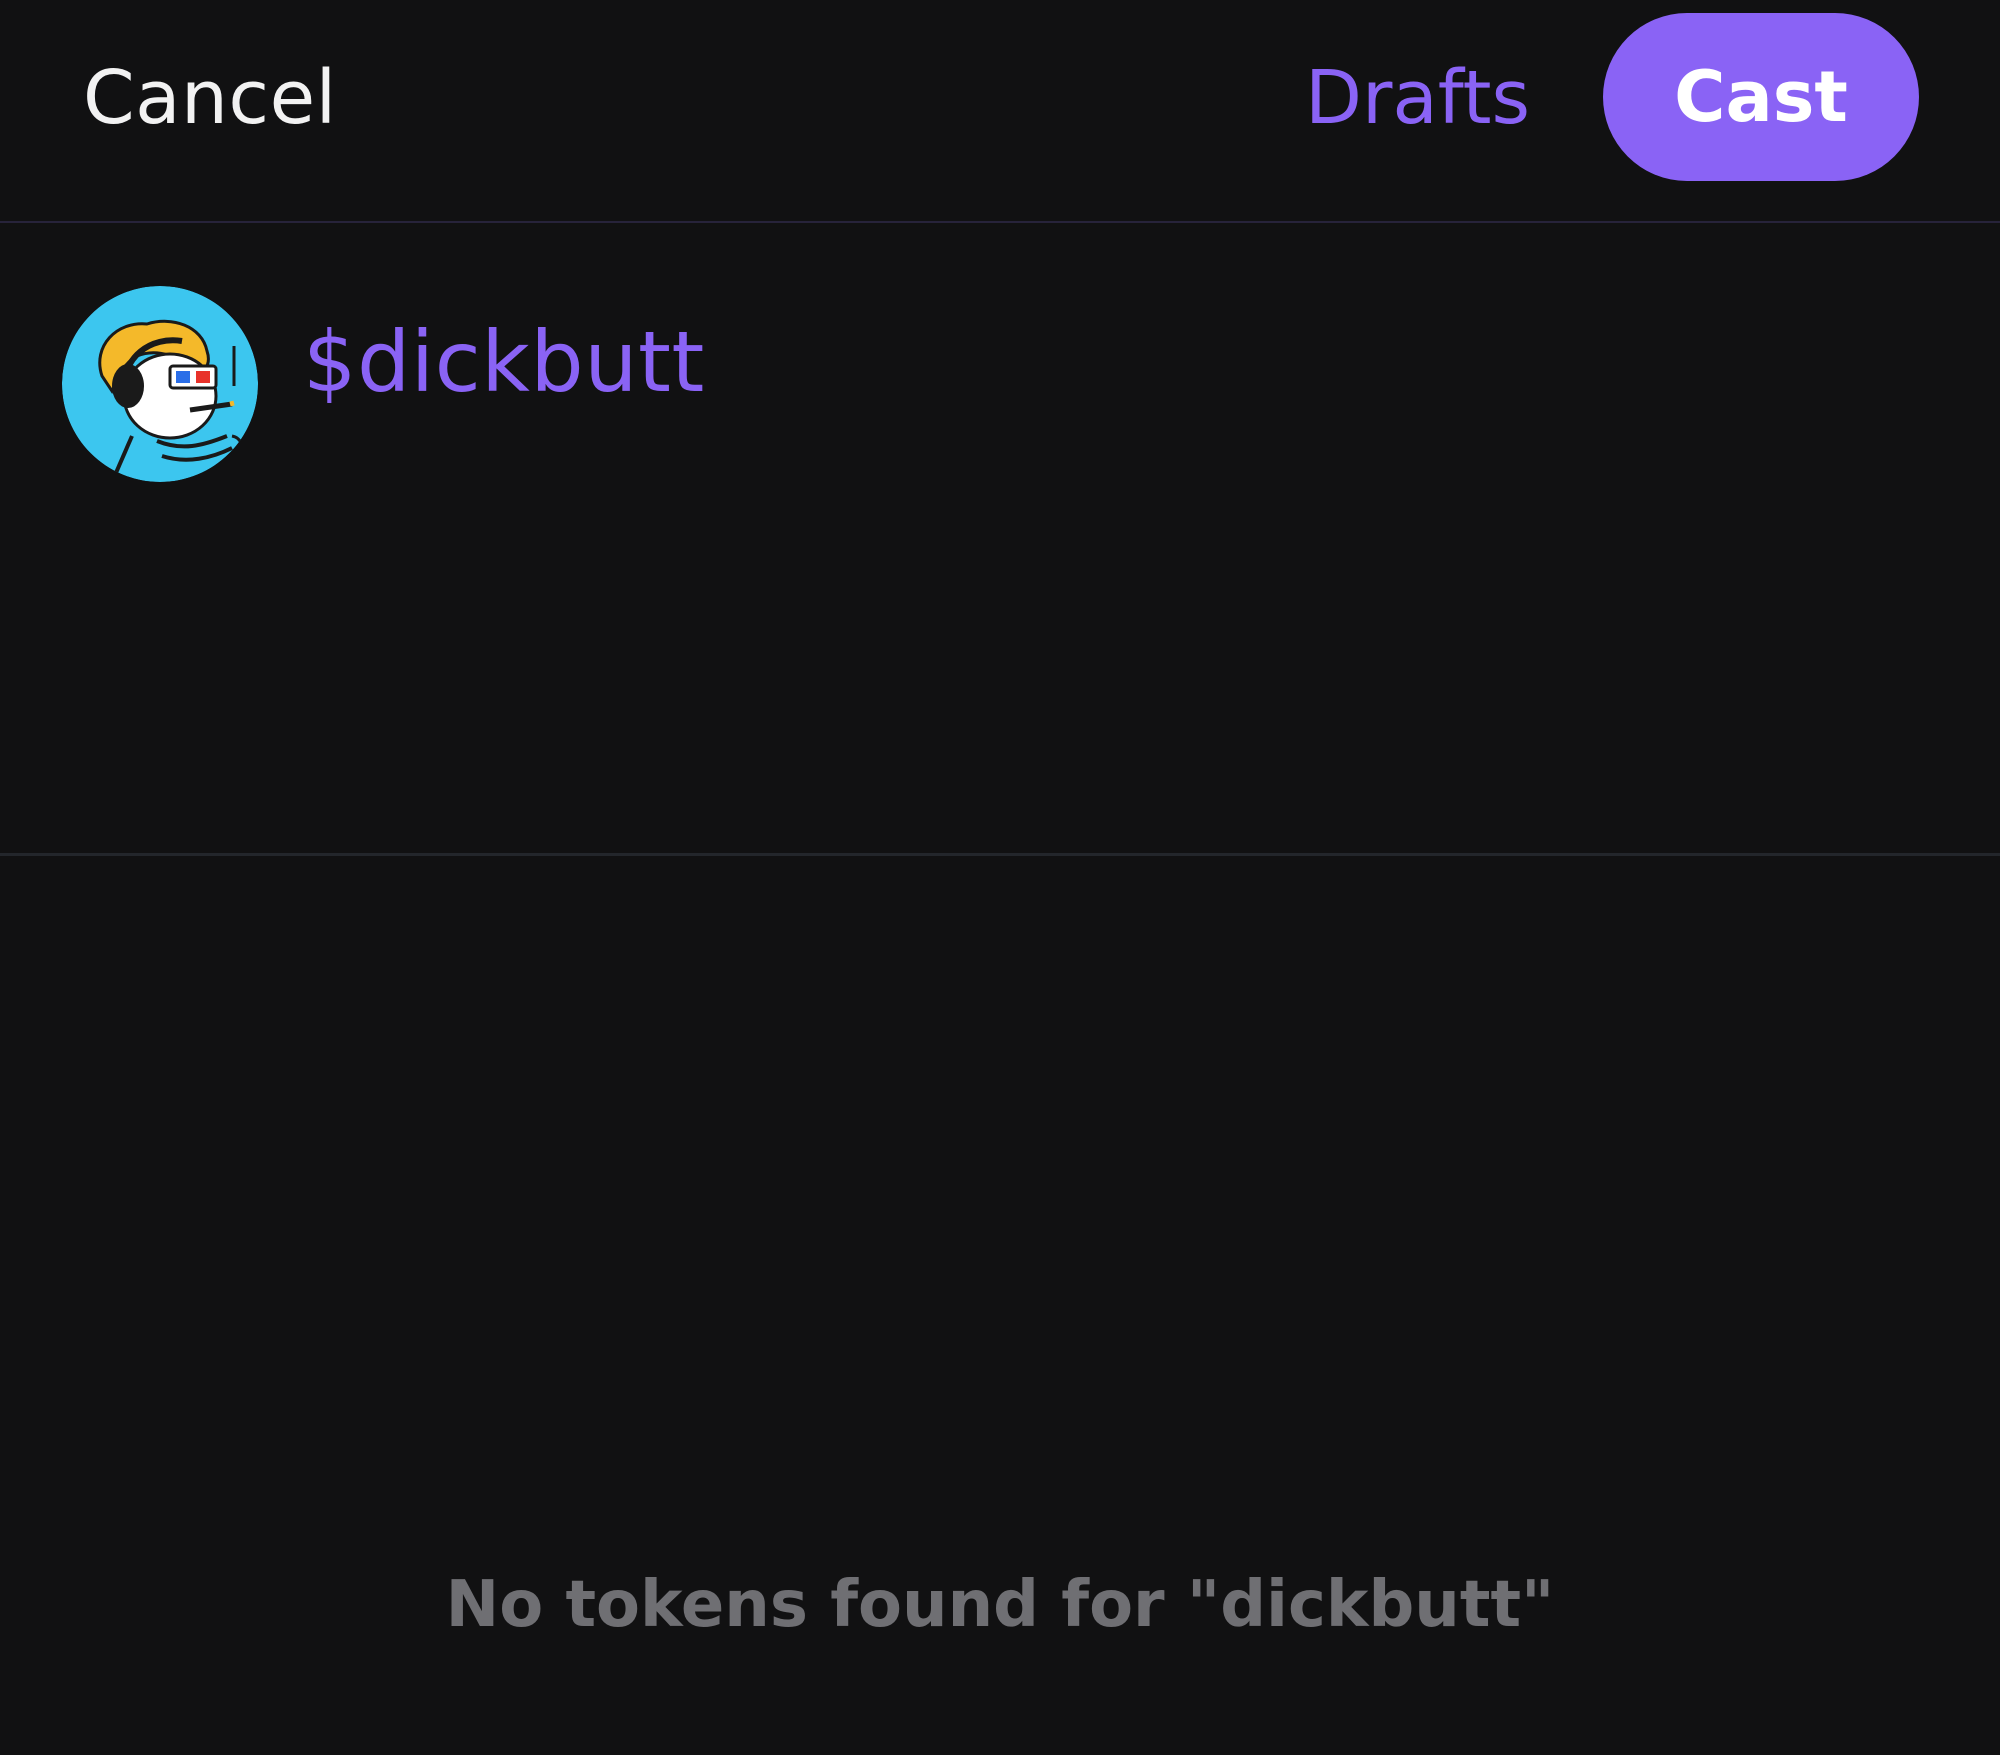 The image size is (2000, 1755). Describe the element at coordinates (1000, 1605) in the screenshot. I see `empty-results-message: No tokens found for "dickbutt"` at that location.